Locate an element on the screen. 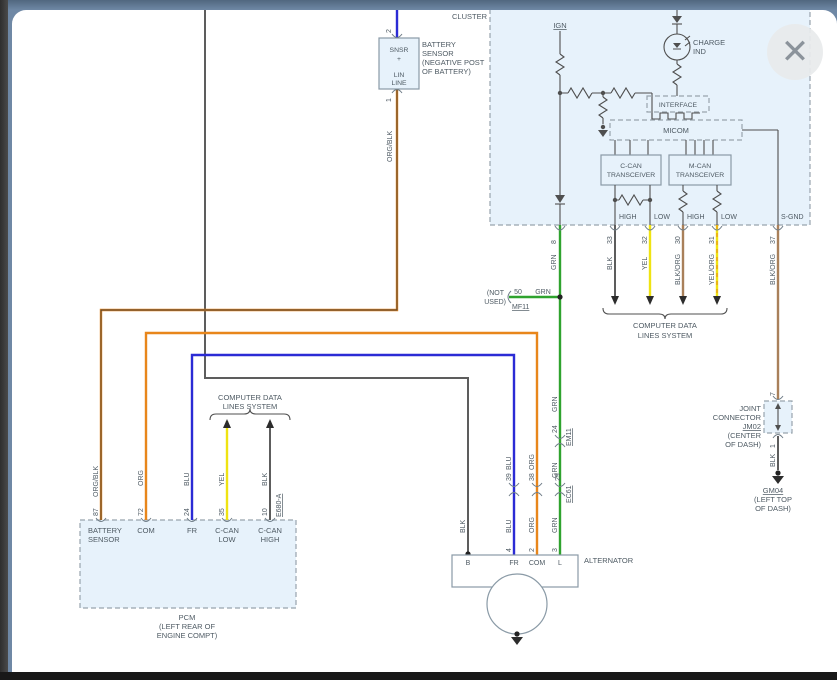  window-top-bar is located at coordinates (422, 5).